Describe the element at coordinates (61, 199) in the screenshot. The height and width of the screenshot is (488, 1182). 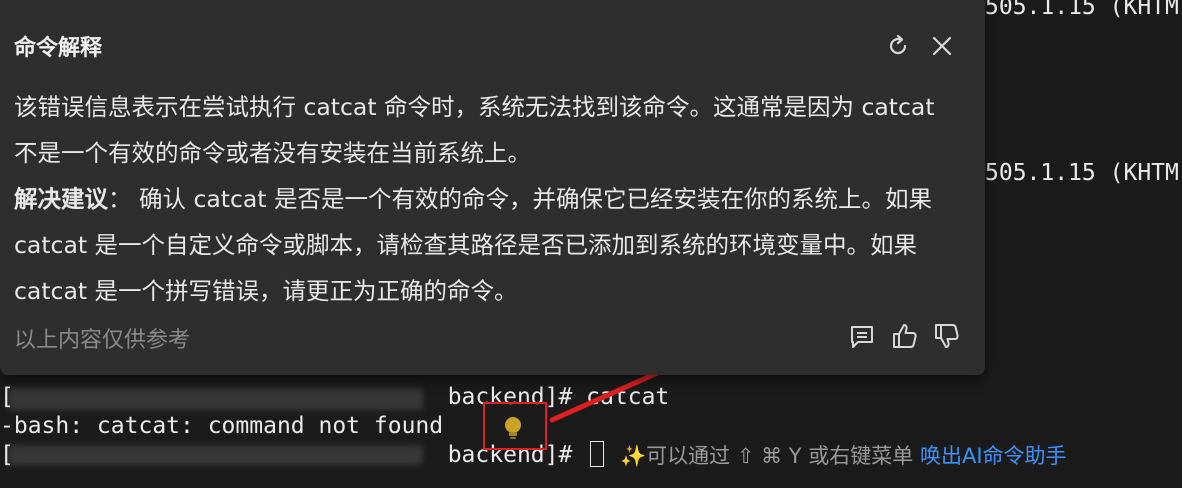
I see `suggestion-label: 解决建议` at that location.